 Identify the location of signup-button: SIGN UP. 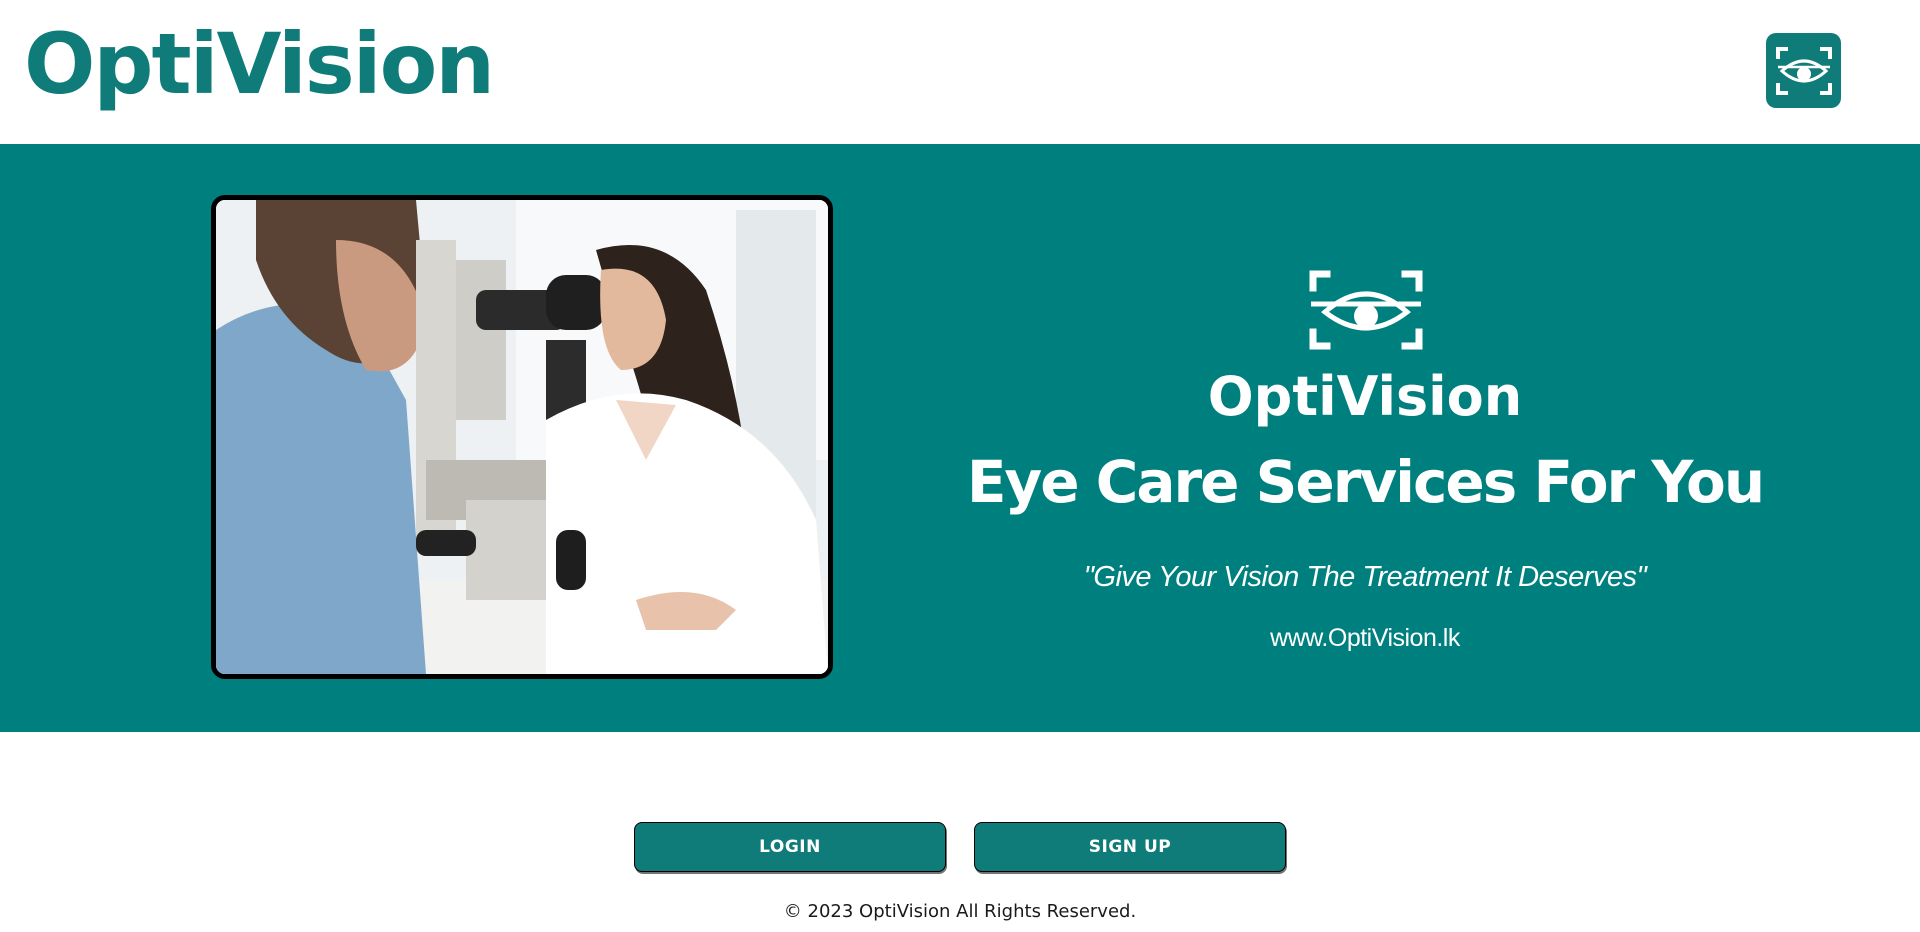
(1130, 847).